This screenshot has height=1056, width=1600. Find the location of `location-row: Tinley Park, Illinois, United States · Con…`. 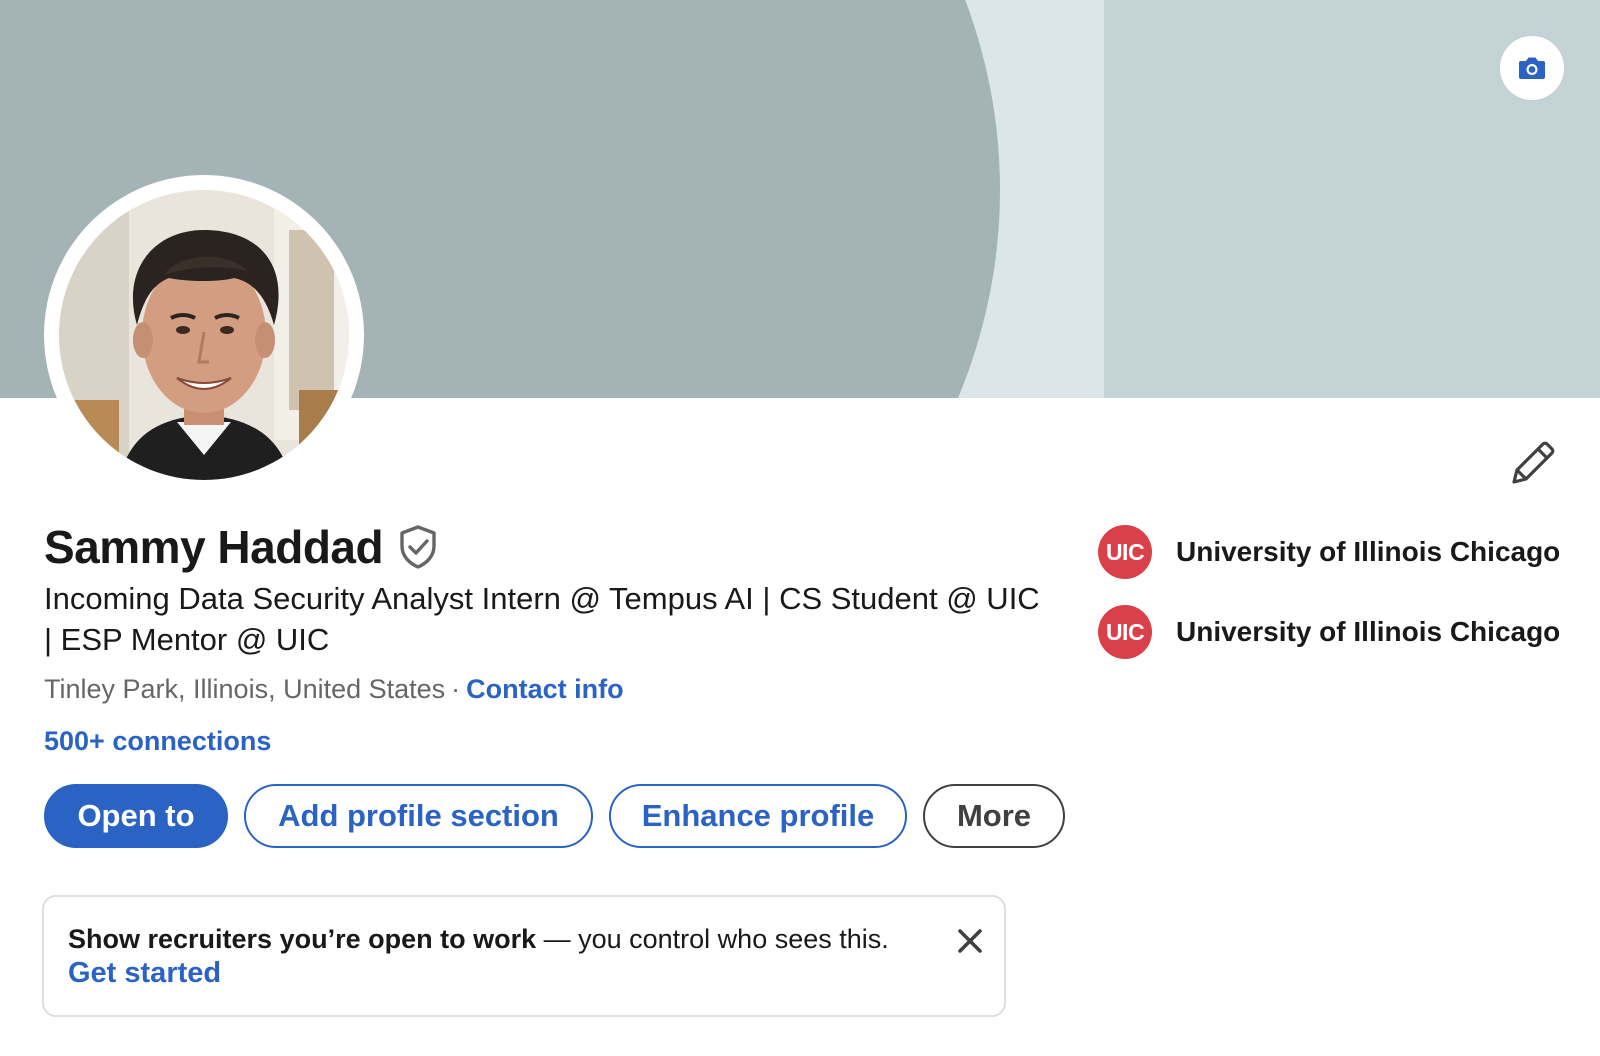

location-row: Tinley Park, Illinois, United States · Con… is located at coordinates (334, 689).